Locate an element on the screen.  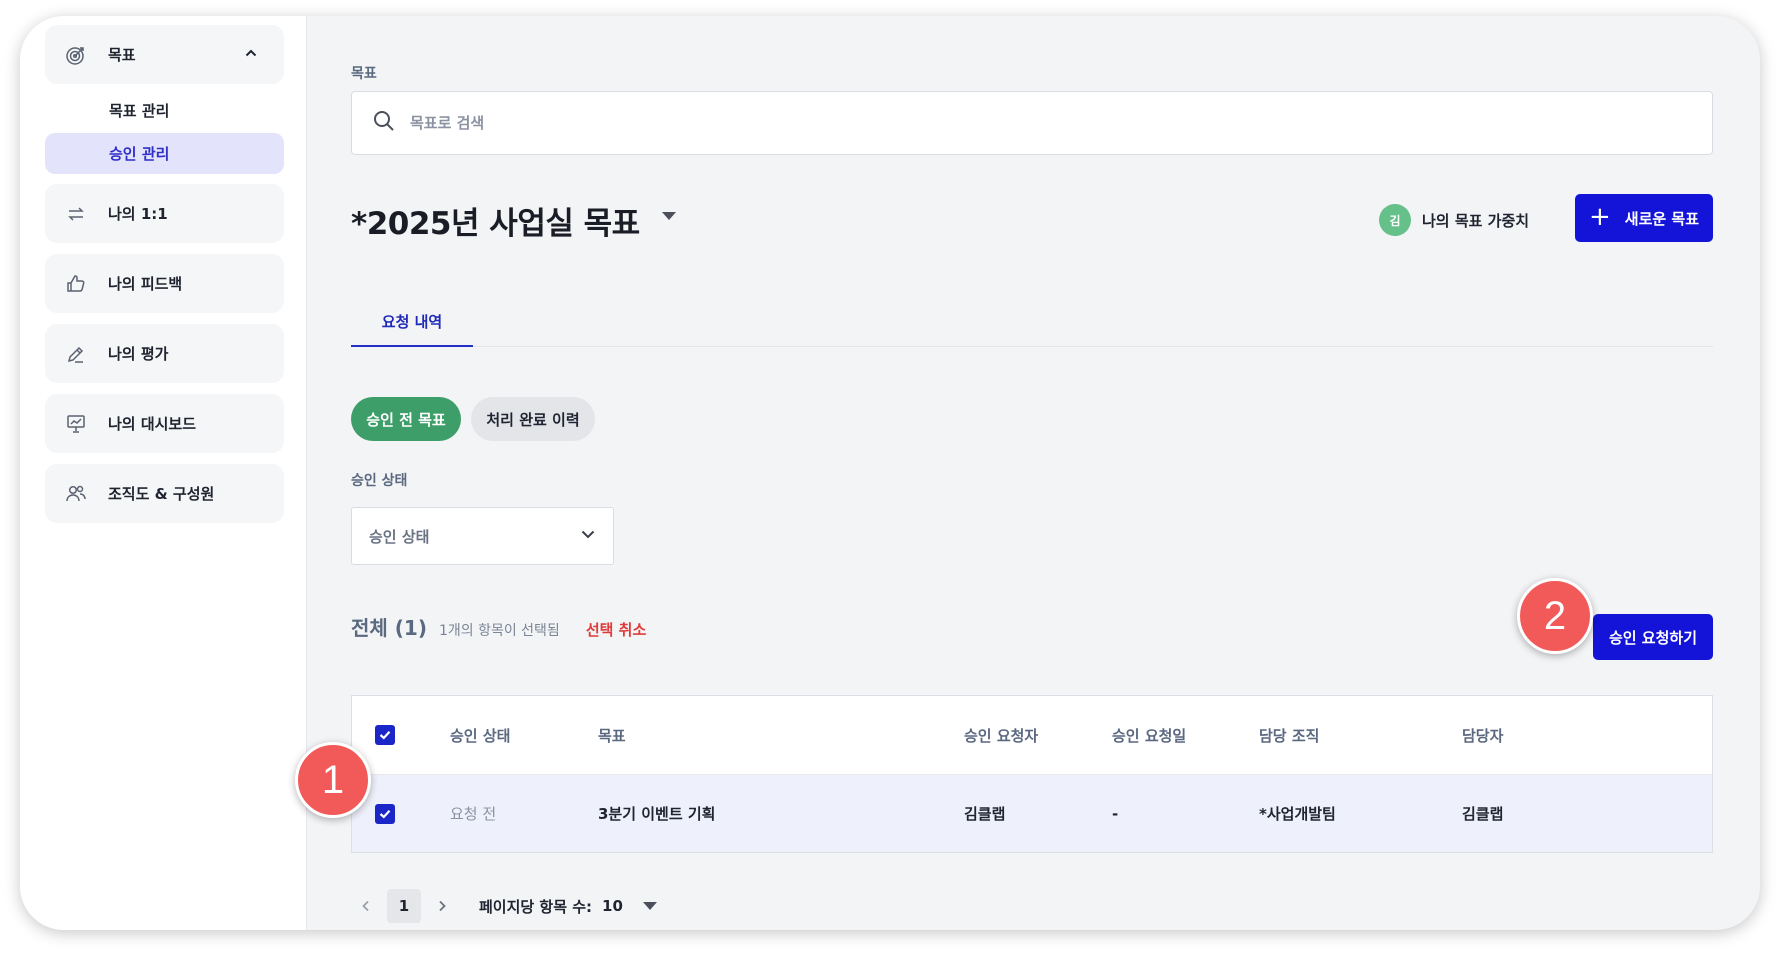
sidebar-item-feedback: 나의 피드백 is located at coordinates (164, 283).